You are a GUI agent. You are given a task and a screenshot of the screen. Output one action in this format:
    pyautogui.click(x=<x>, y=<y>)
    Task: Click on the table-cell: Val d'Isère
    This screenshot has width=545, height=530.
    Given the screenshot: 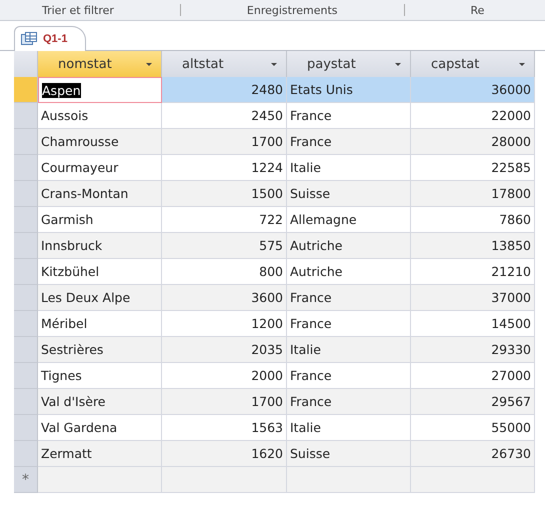 What is the action you would take?
    pyautogui.click(x=100, y=402)
    